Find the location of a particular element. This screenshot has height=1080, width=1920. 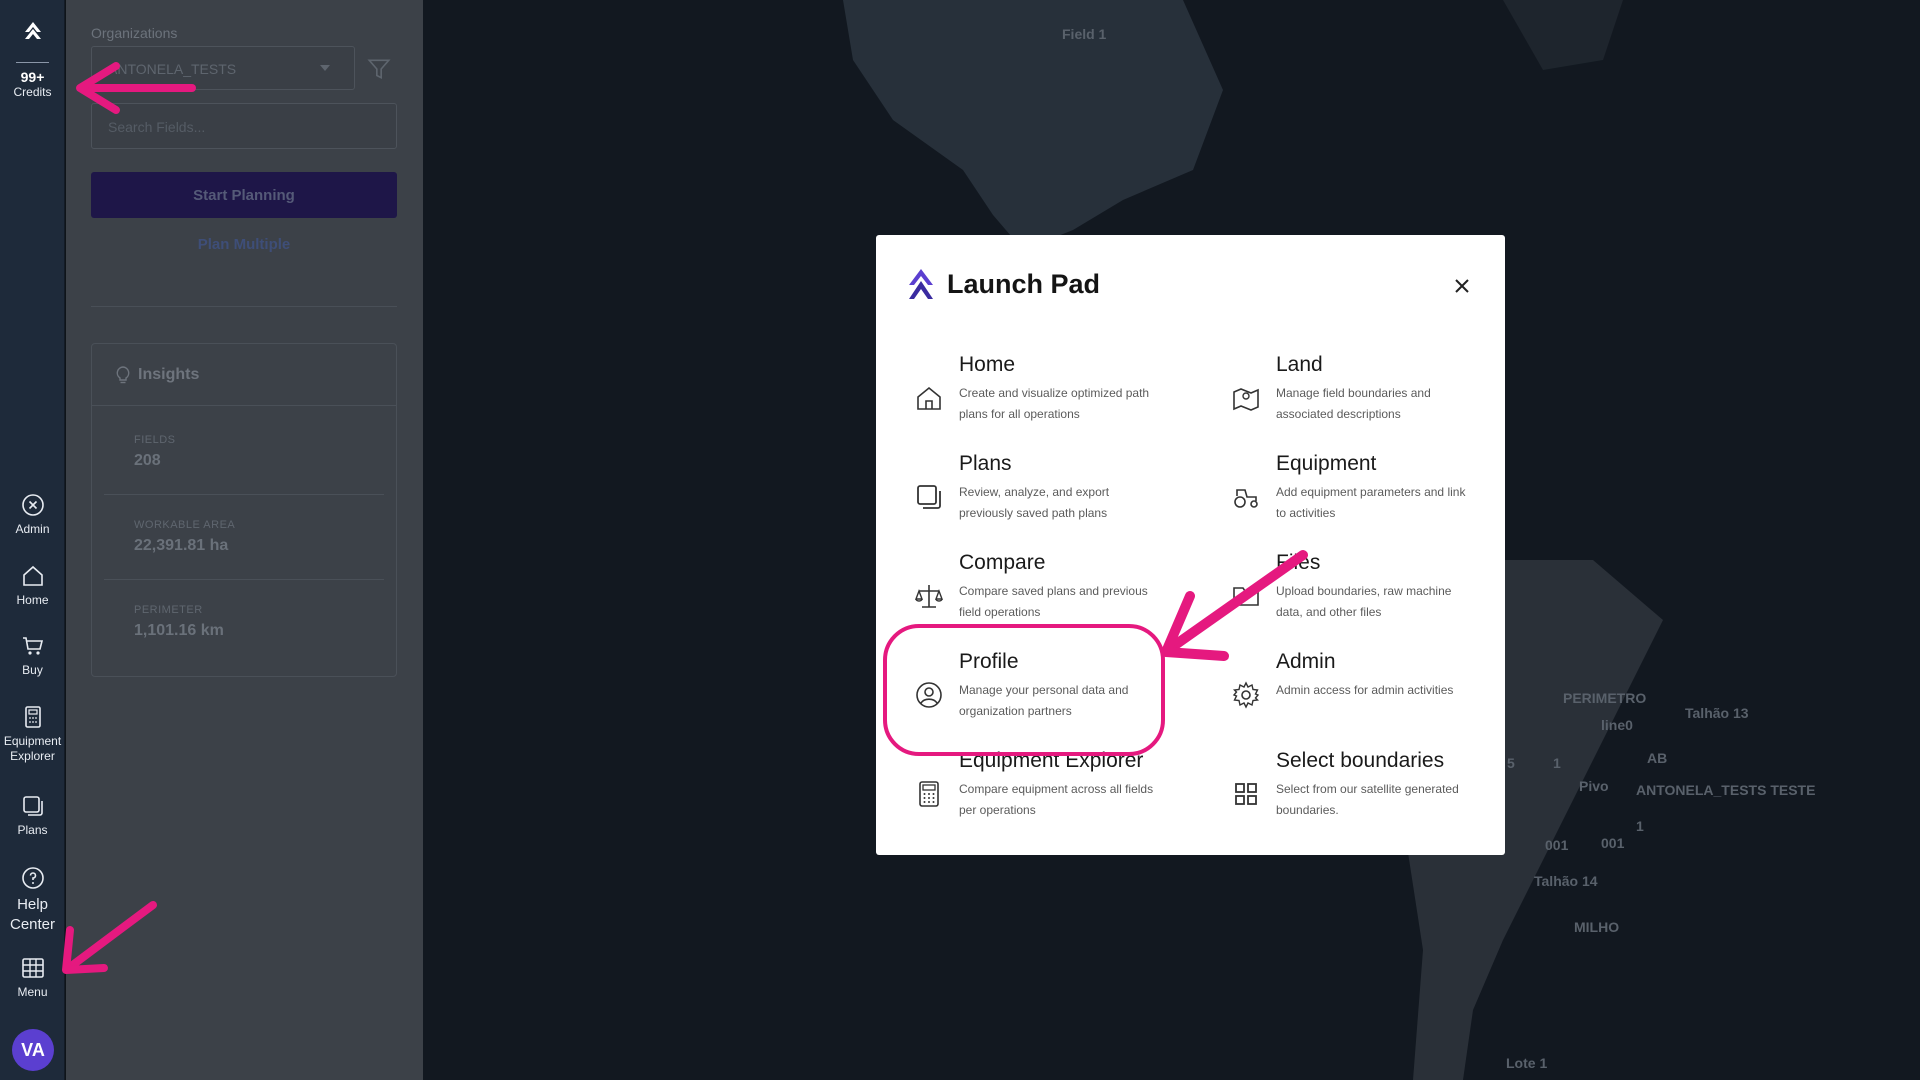

rail-item-buy: Buy is located at coordinates (32, 656).